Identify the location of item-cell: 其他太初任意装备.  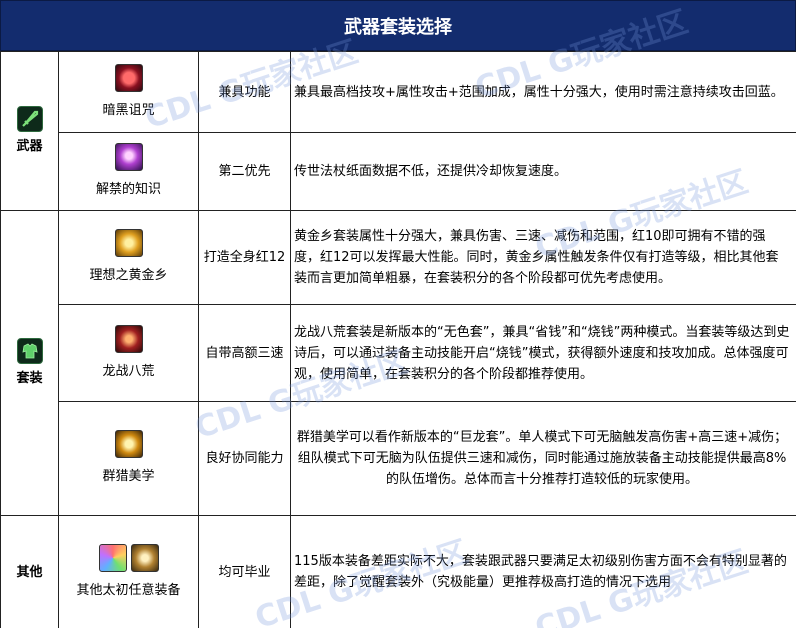
(128, 571).